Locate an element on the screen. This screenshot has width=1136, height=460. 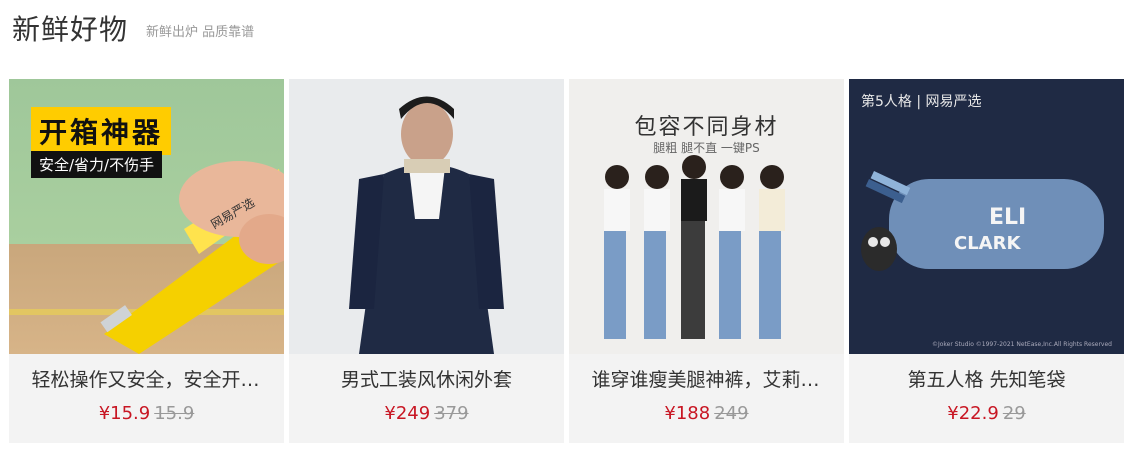
original-price: 29 is located at coordinates (1014, 413).